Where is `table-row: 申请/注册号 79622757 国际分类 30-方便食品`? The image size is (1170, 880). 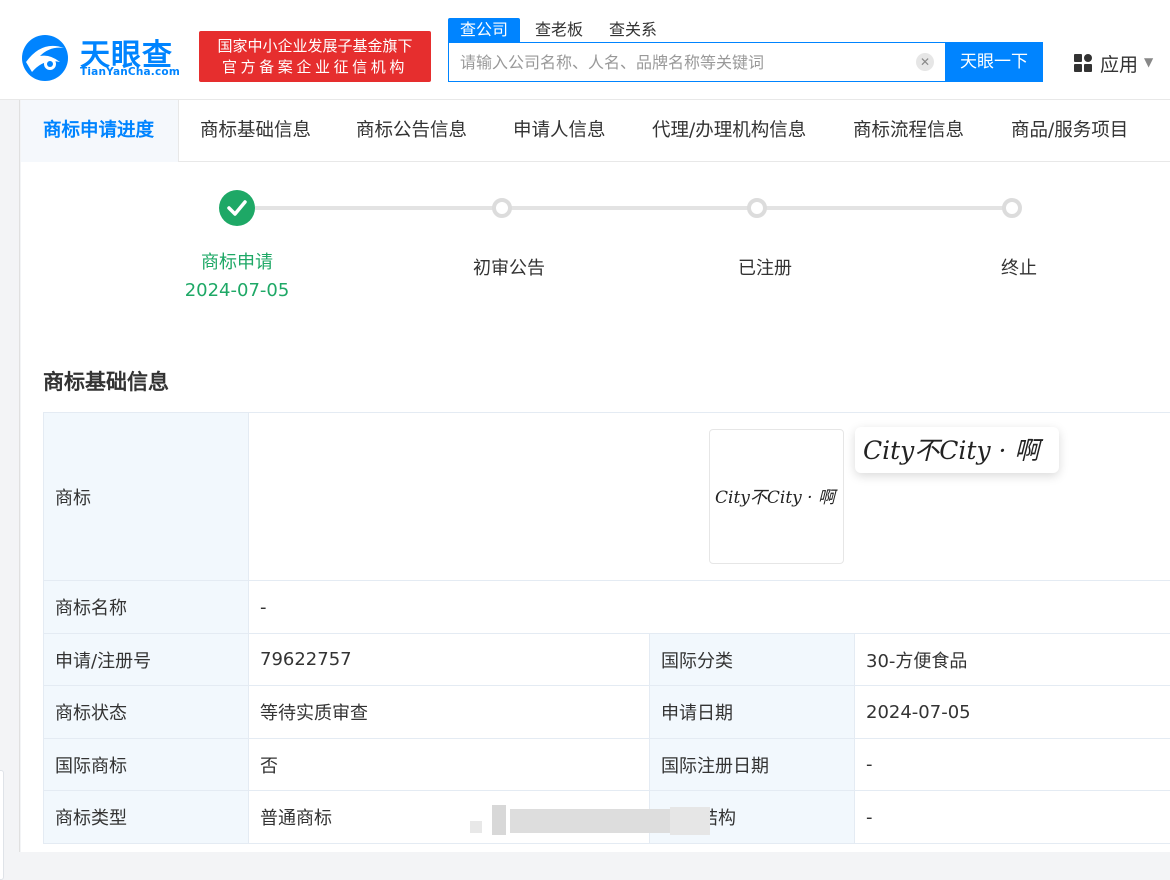 table-row: 申请/注册号 79622757 国际分类 30-方便食品 is located at coordinates (606, 660).